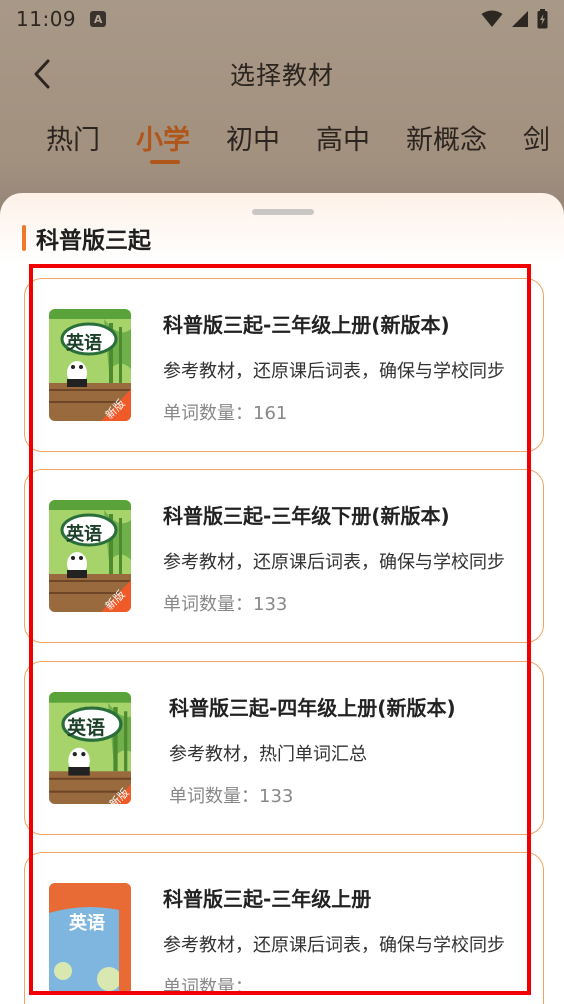  What do you see at coordinates (312, 708) in the screenshot?
I see `book-title: 科普版三起-四年级上册(新版本)` at bounding box center [312, 708].